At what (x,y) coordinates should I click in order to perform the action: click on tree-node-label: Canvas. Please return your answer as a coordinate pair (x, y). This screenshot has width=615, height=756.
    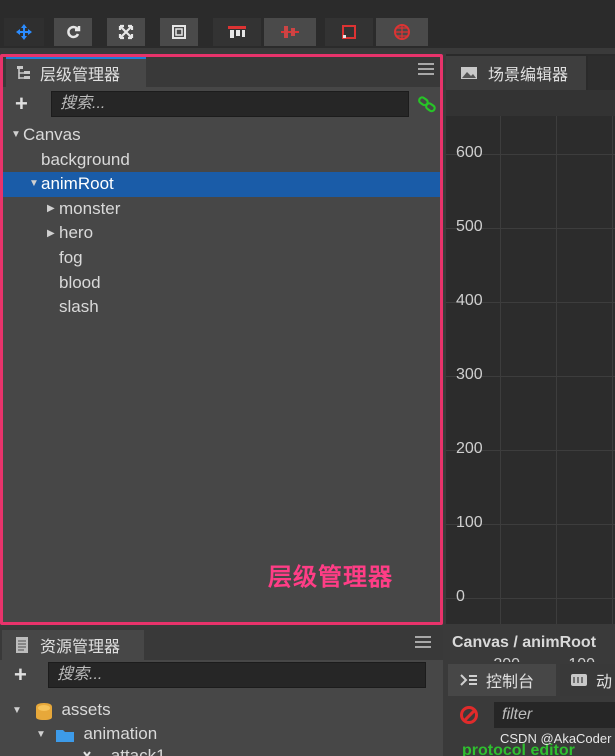
    Looking at the image, I should click on (52, 134).